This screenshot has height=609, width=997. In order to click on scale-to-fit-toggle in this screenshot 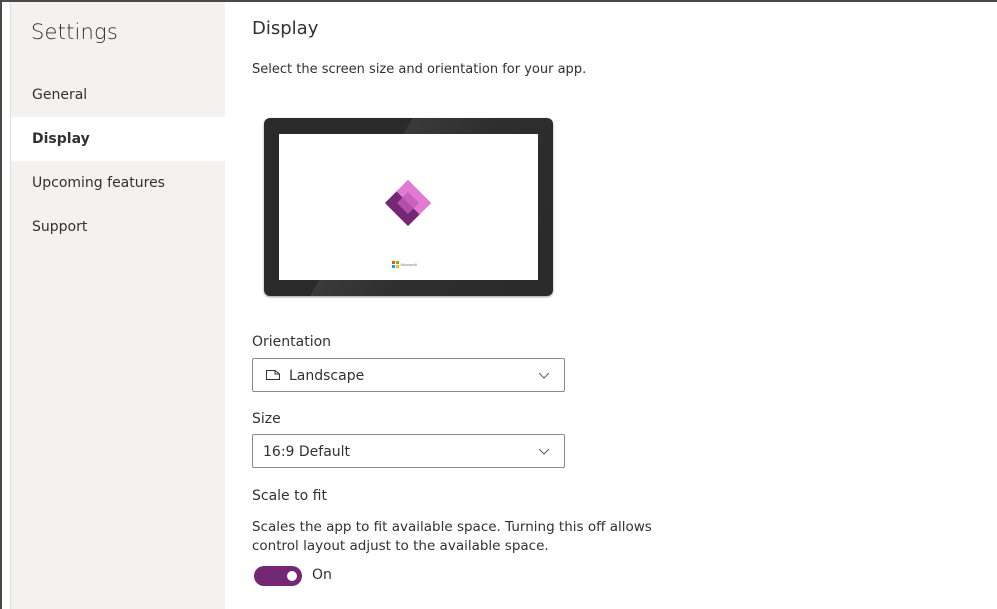, I will do `click(278, 576)`.